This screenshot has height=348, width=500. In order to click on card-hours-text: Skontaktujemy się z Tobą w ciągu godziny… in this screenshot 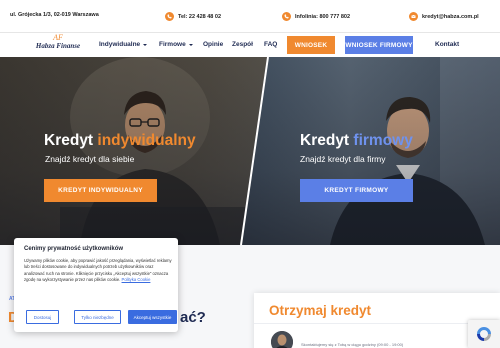, I will do `click(352, 344)`.